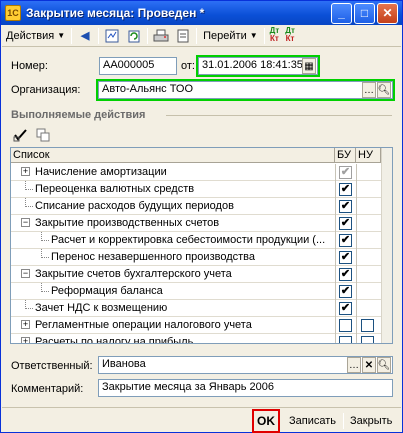 This screenshot has width=403, height=433. I want to click on dt-kt-n-button: Дт Кт, so click(290, 35).